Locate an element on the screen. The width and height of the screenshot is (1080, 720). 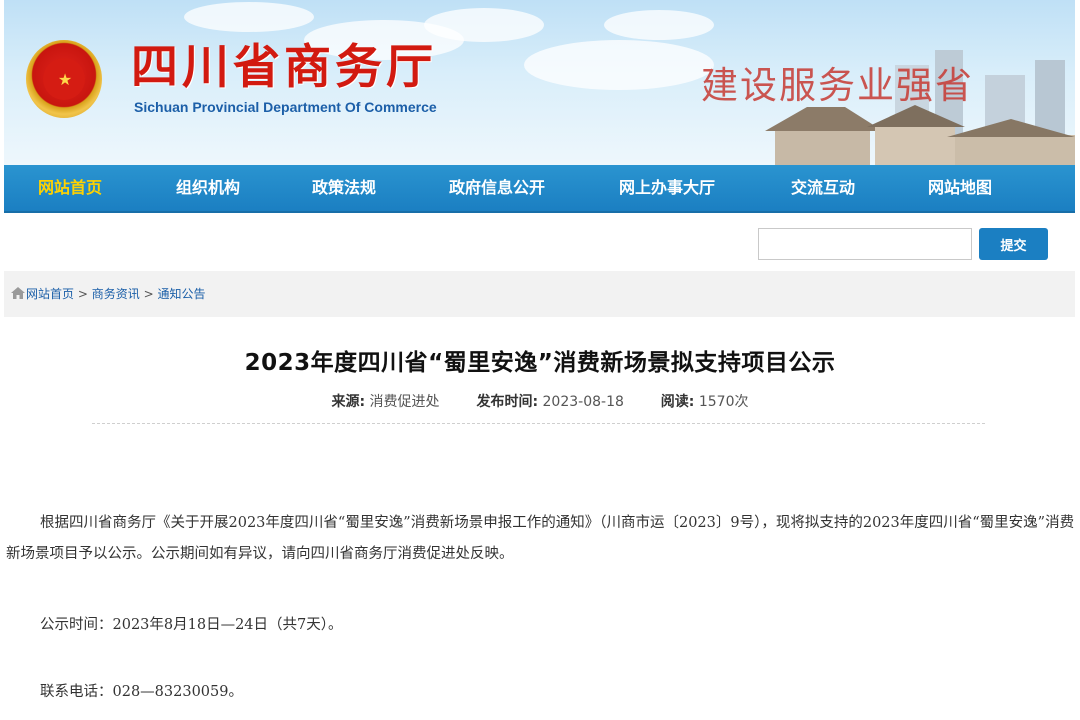
view-count-label: 阅读: is located at coordinates (677, 402).